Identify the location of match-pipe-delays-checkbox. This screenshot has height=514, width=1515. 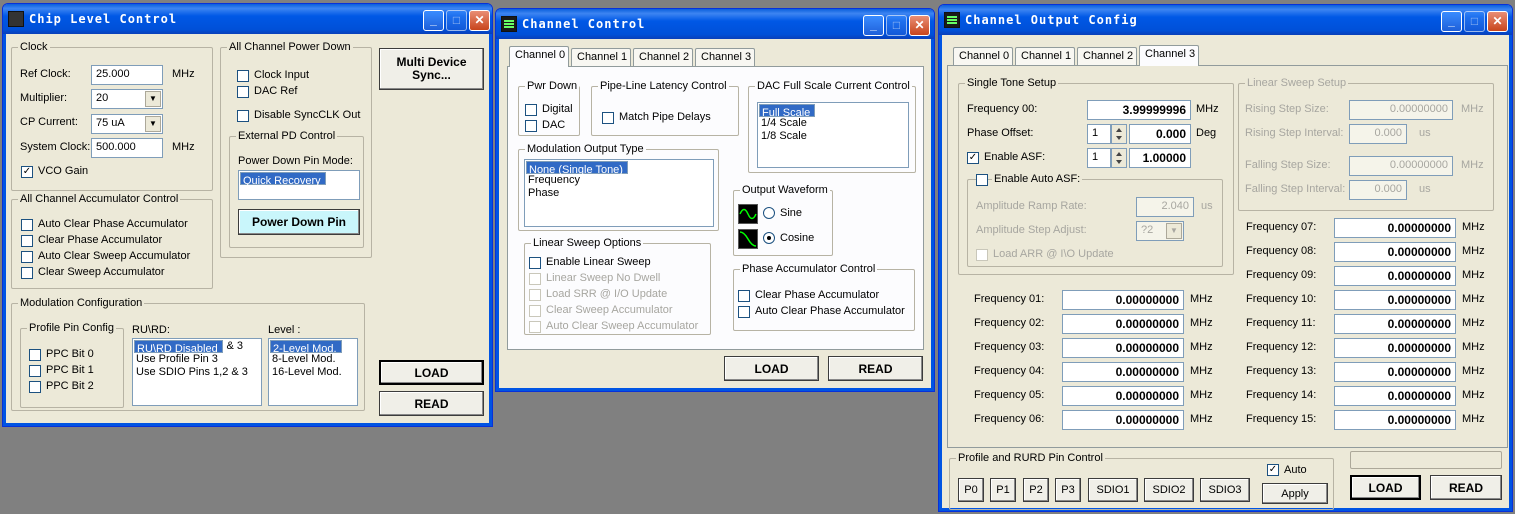
(608, 118).